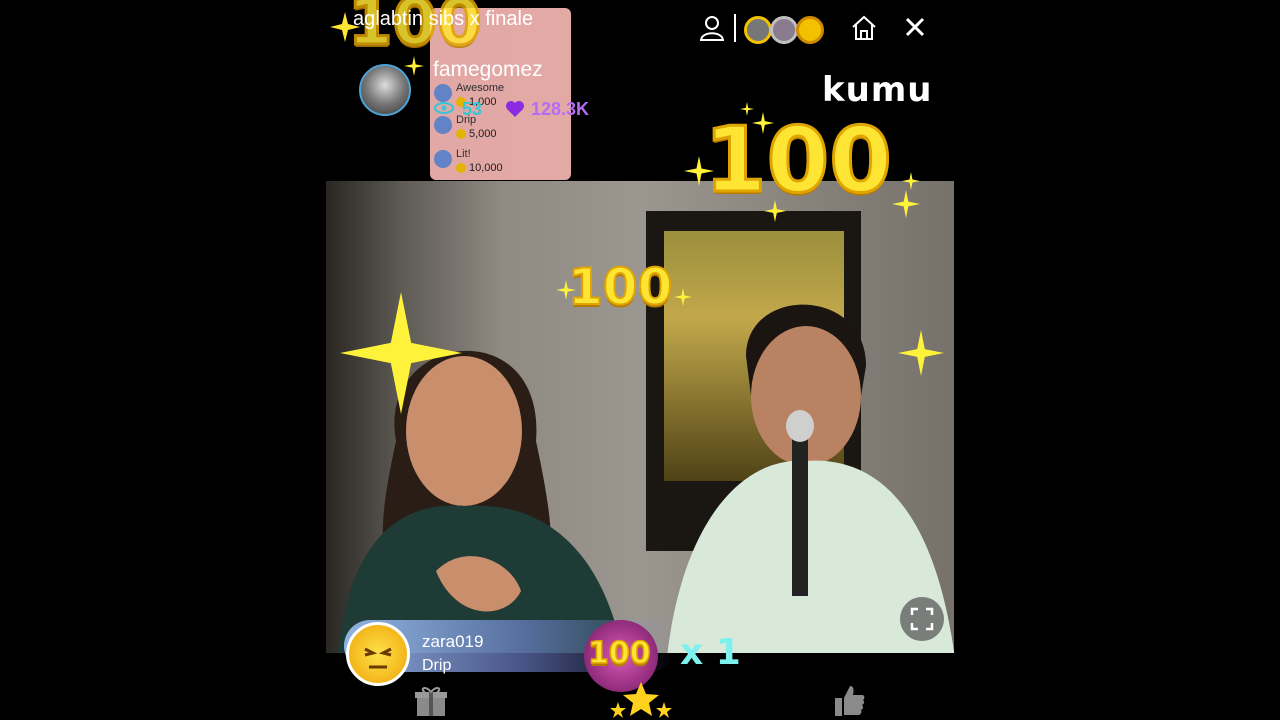 Image resolution: width=1280 pixels, height=720 pixels. What do you see at coordinates (472, 109) in the screenshot?
I see `viewer-count: 53` at bounding box center [472, 109].